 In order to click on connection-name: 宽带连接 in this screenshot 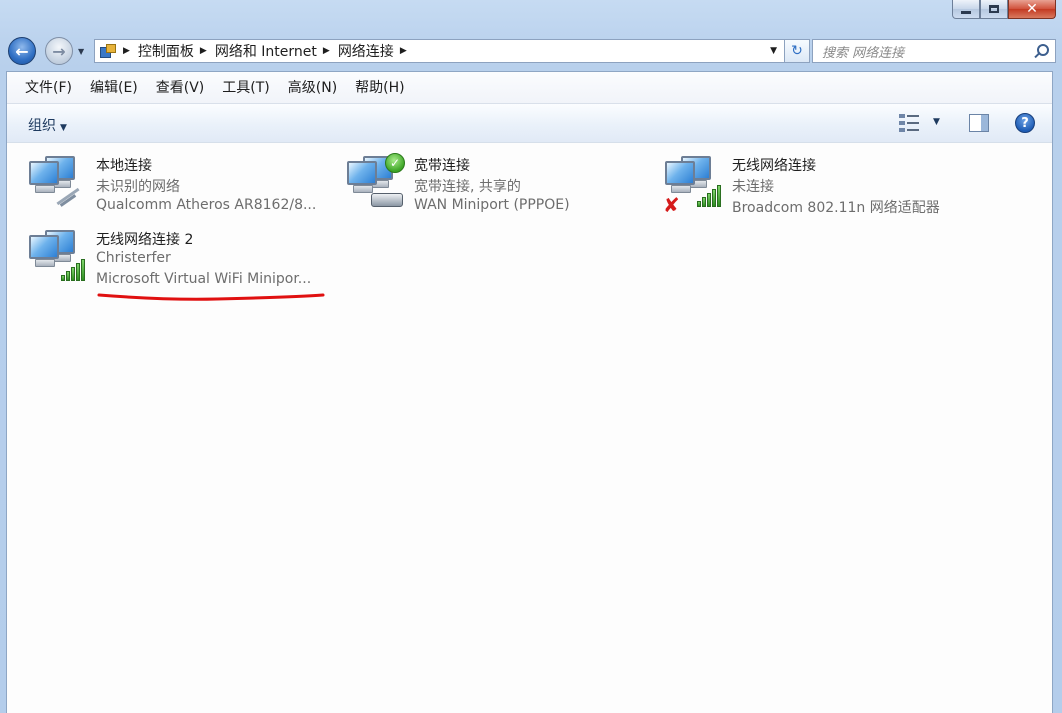, I will do `click(442, 166)`.